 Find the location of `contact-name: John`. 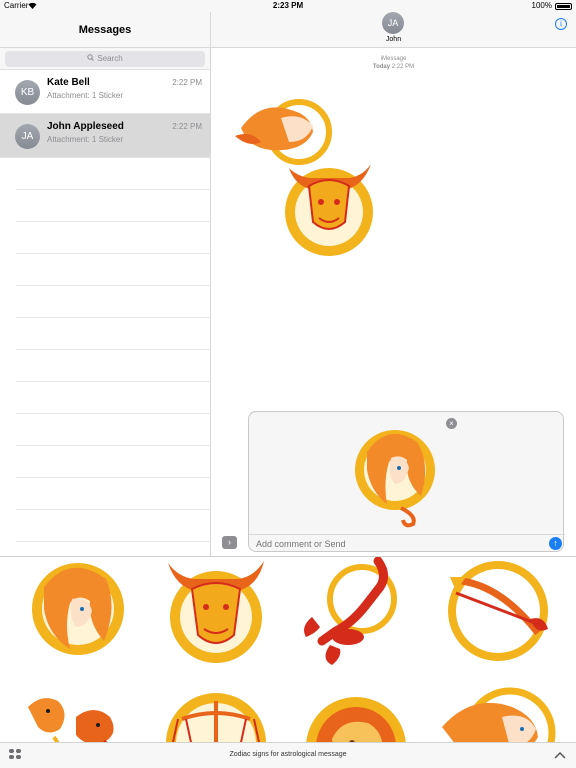

contact-name: John is located at coordinates (393, 39).